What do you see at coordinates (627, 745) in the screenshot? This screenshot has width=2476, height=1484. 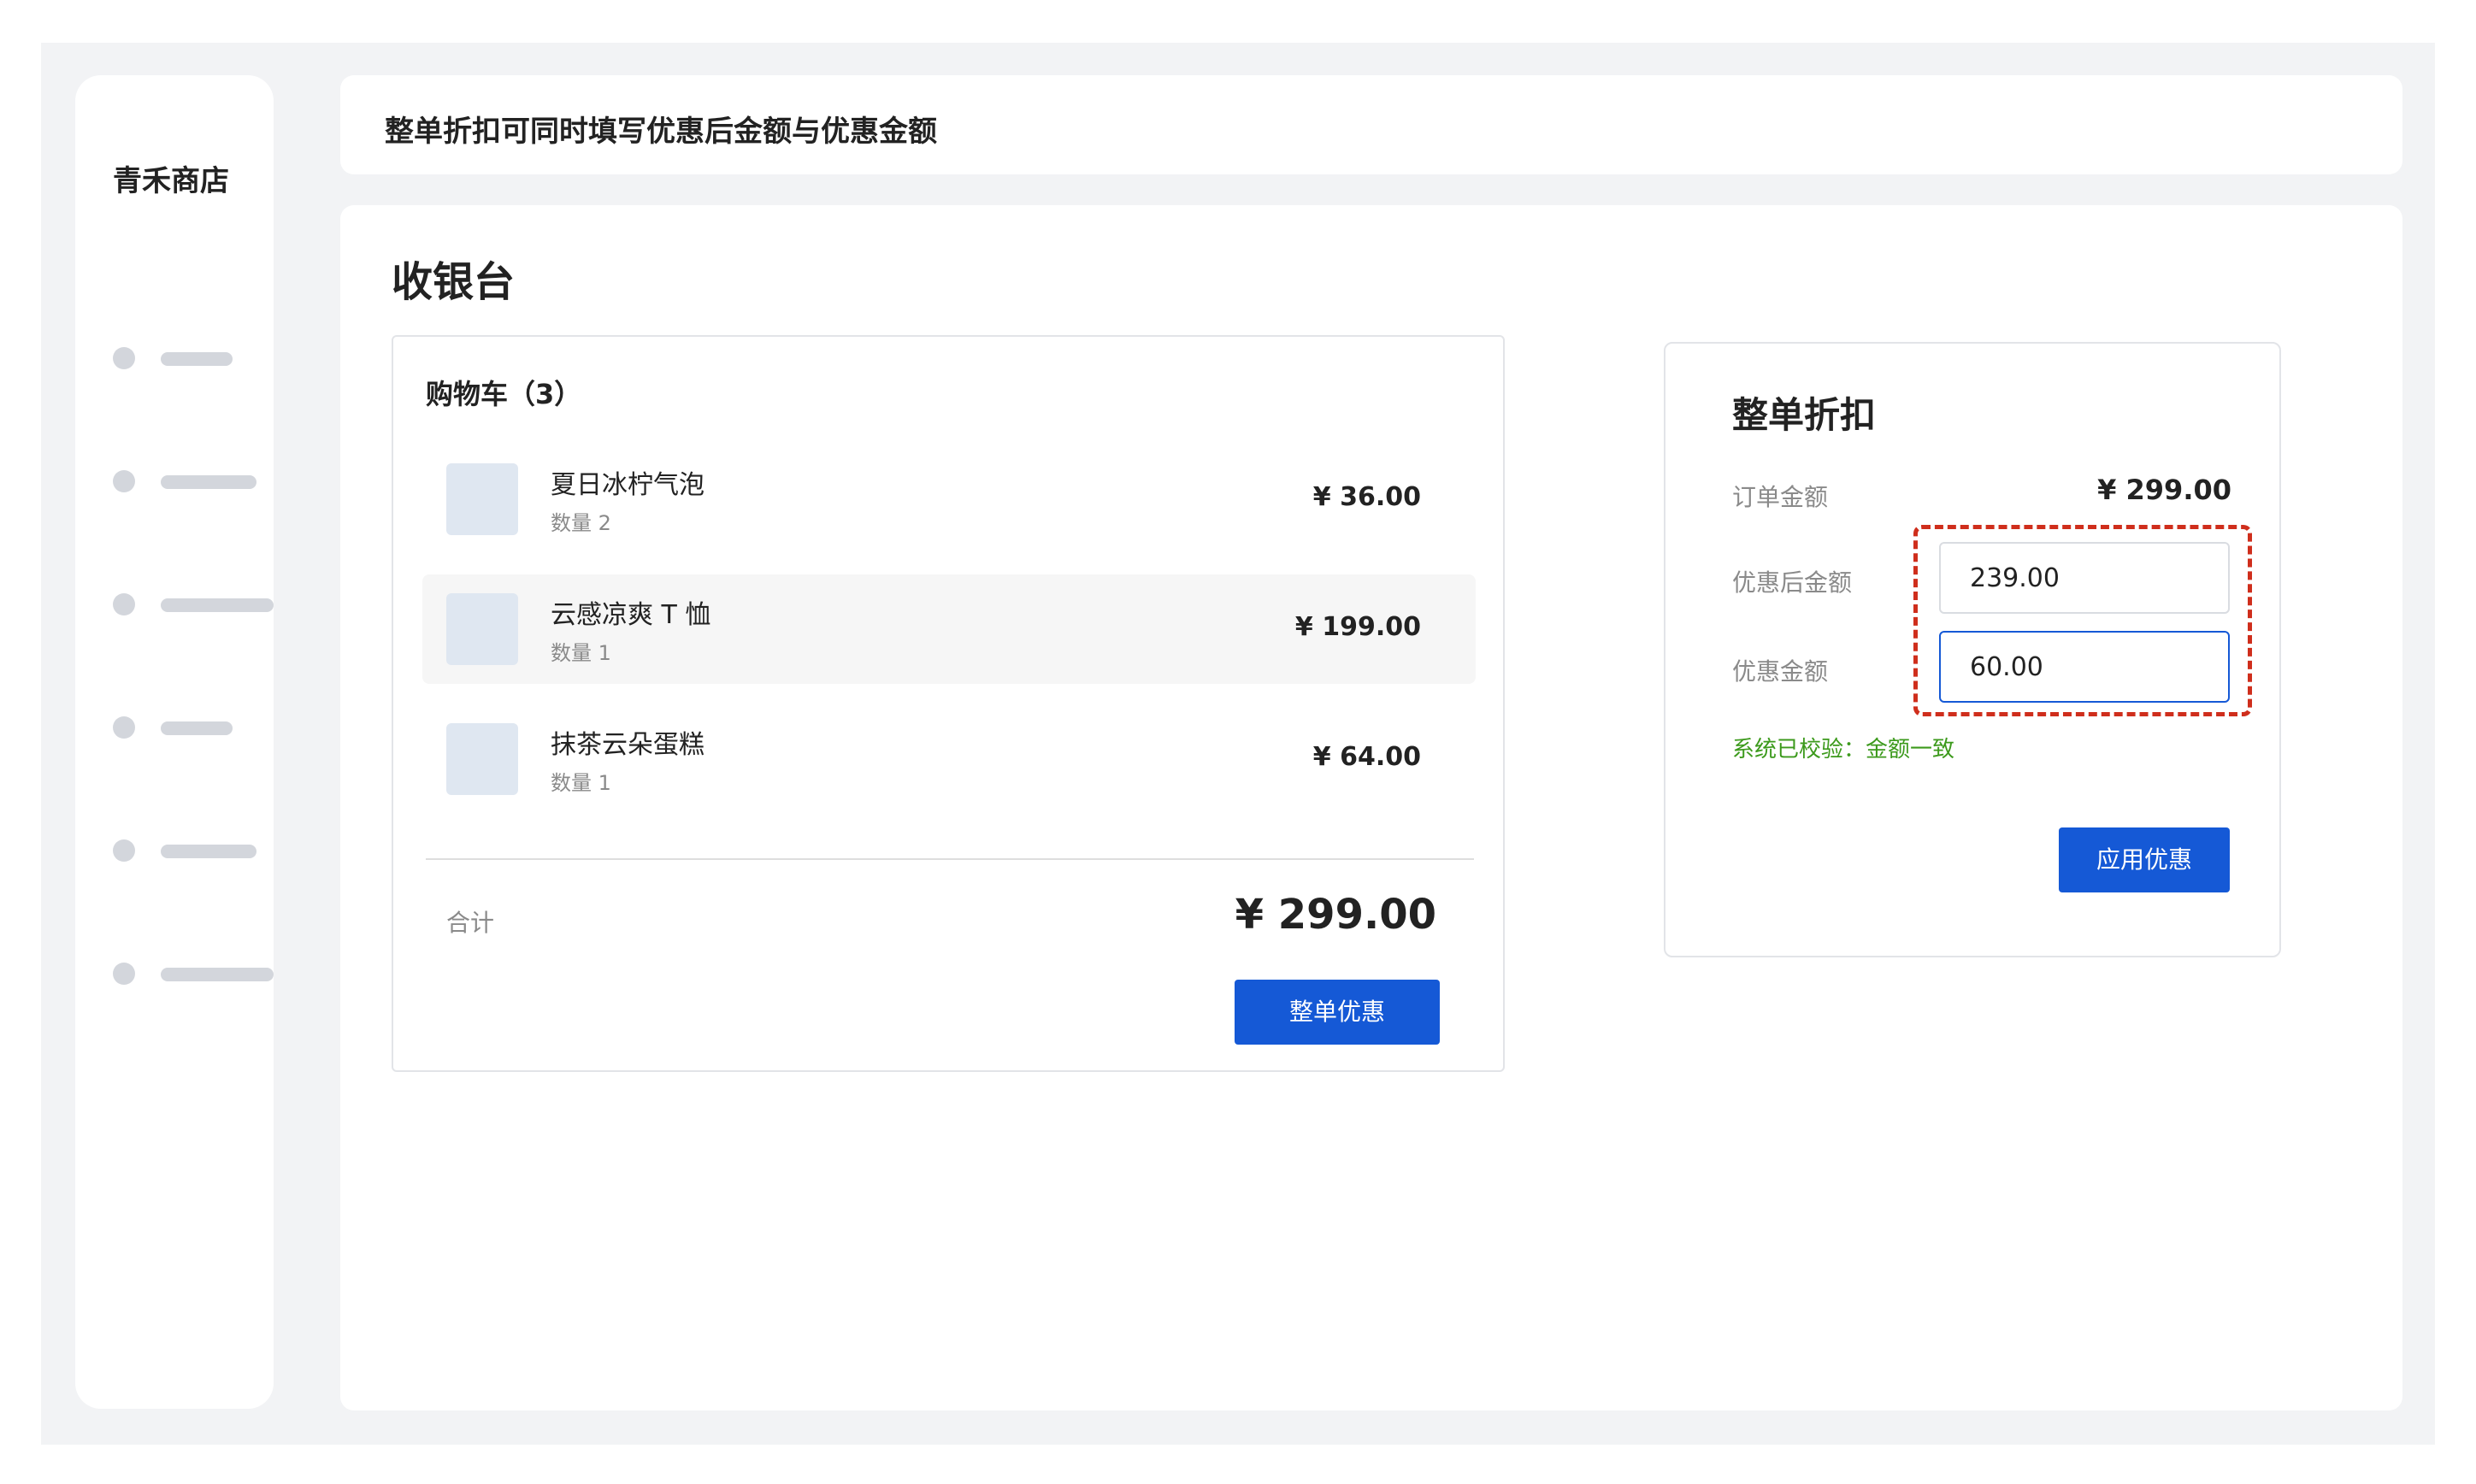 I see `item-name: 抹茶云朵蛋糕` at bounding box center [627, 745].